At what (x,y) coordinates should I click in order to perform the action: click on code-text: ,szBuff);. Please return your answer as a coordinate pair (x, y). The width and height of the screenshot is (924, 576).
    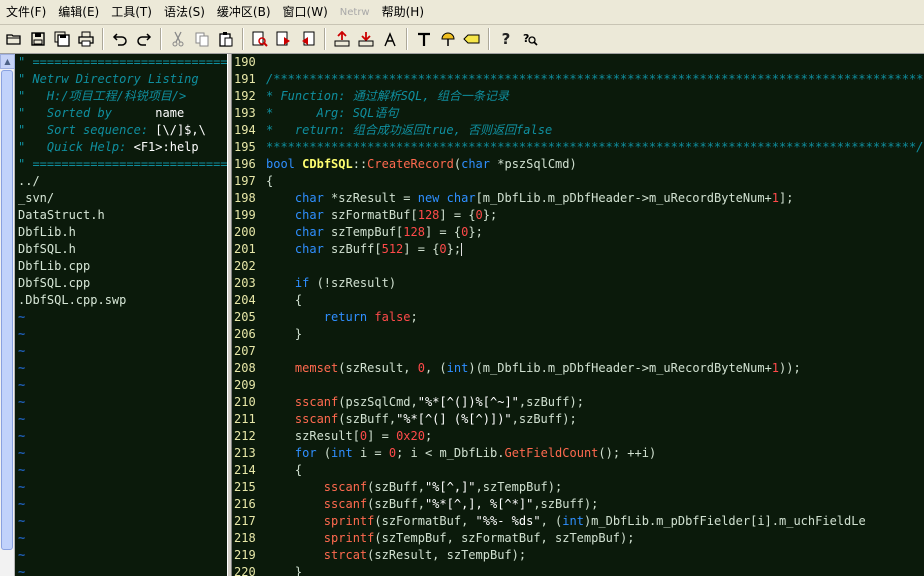
    Looking at the image, I should click on (551, 402).